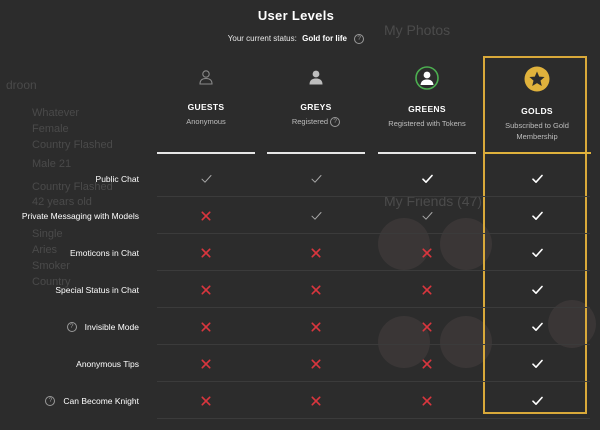  Describe the element at coordinates (427, 123) in the screenshot. I see `column-subtitle: Registered with Tokens` at that location.